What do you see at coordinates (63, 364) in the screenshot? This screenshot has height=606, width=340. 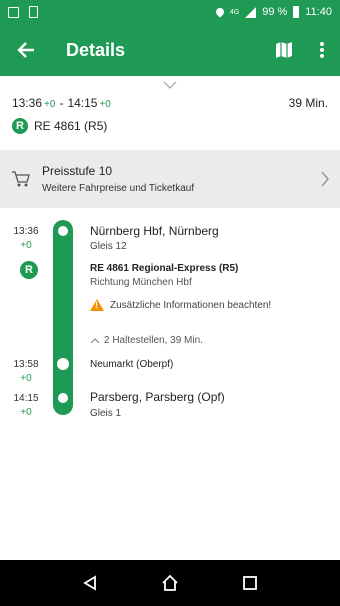 I see `intermediate-stop-node` at bounding box center [63, 364].